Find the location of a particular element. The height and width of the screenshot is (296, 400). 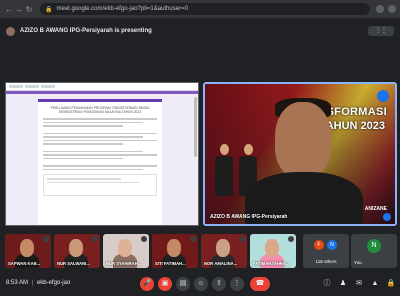

self-tile: N You is located at coordinates (374, 251).